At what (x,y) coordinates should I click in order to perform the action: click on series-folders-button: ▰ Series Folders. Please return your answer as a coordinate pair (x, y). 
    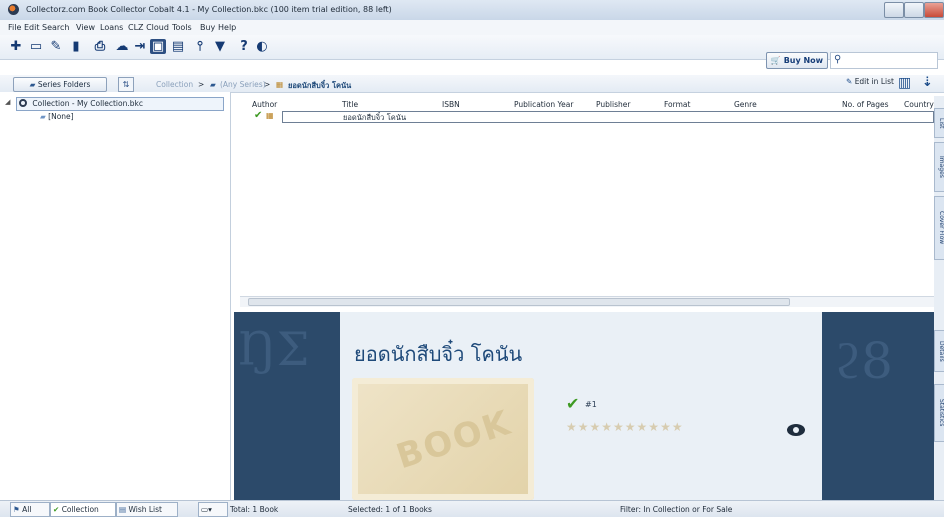
    Looking at the image, I should click on (60, 84).